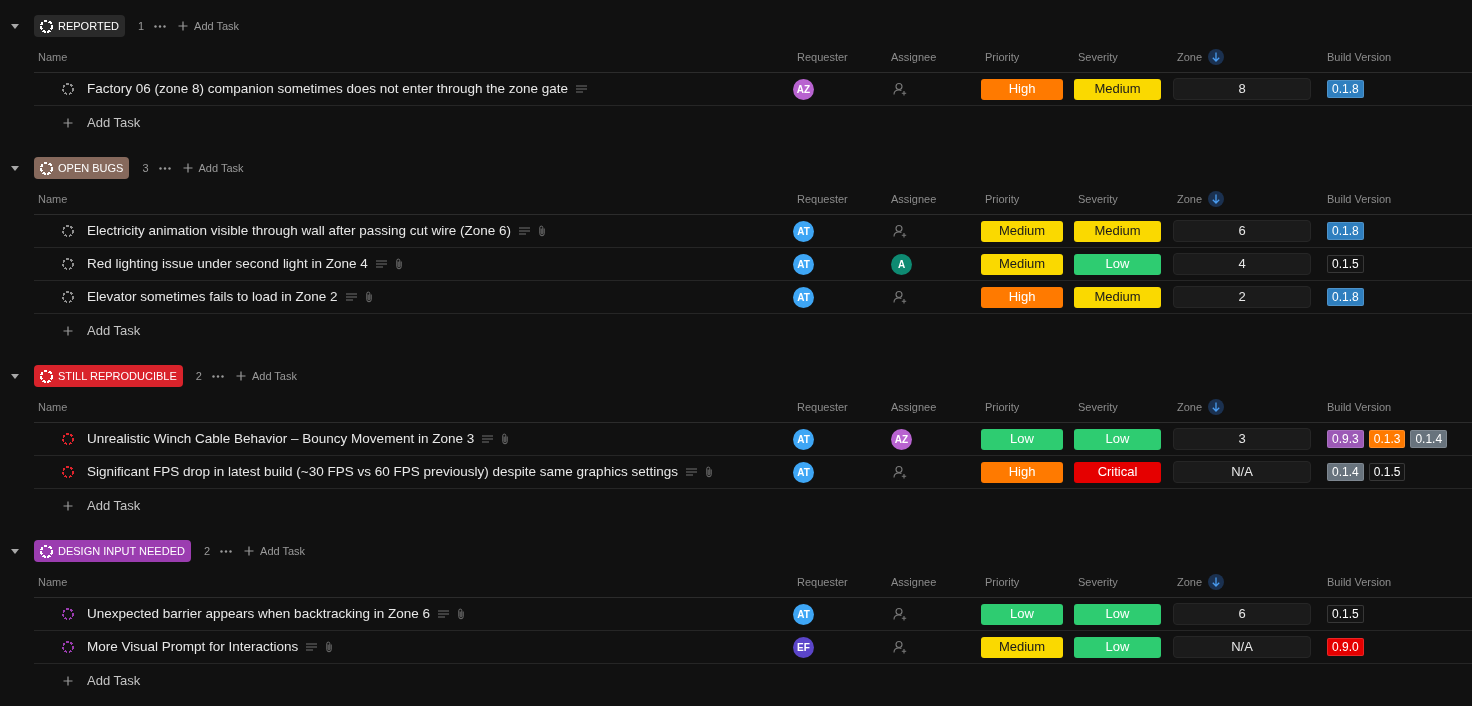  What do you see at coordinates (1117, 472) in the screenshot?
I see `severity-tag: Critical` at bounding box center [1117, 472].